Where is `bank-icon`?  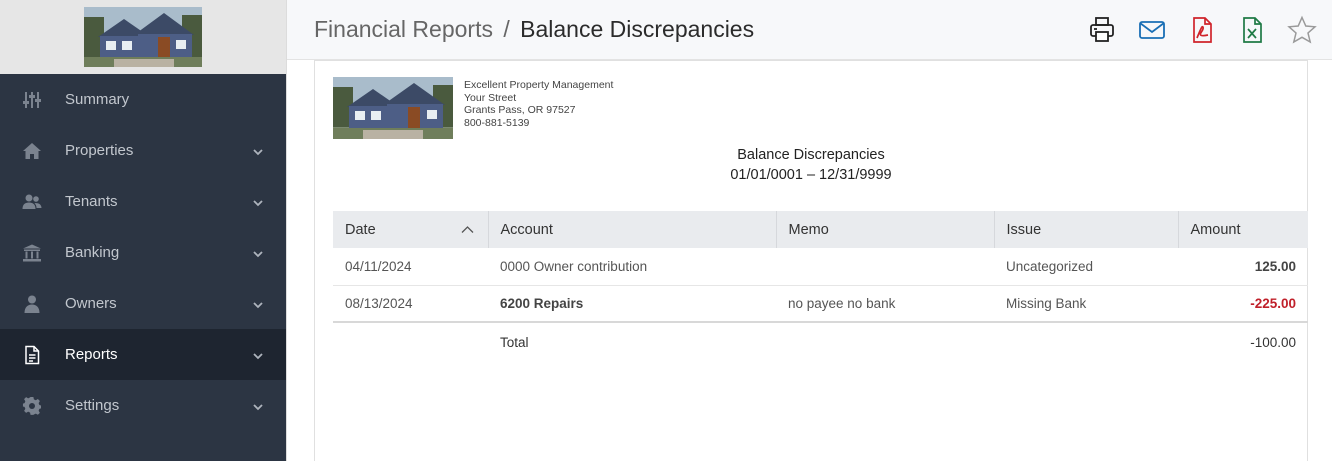
bank-icon is located at coordinates (32, 253).